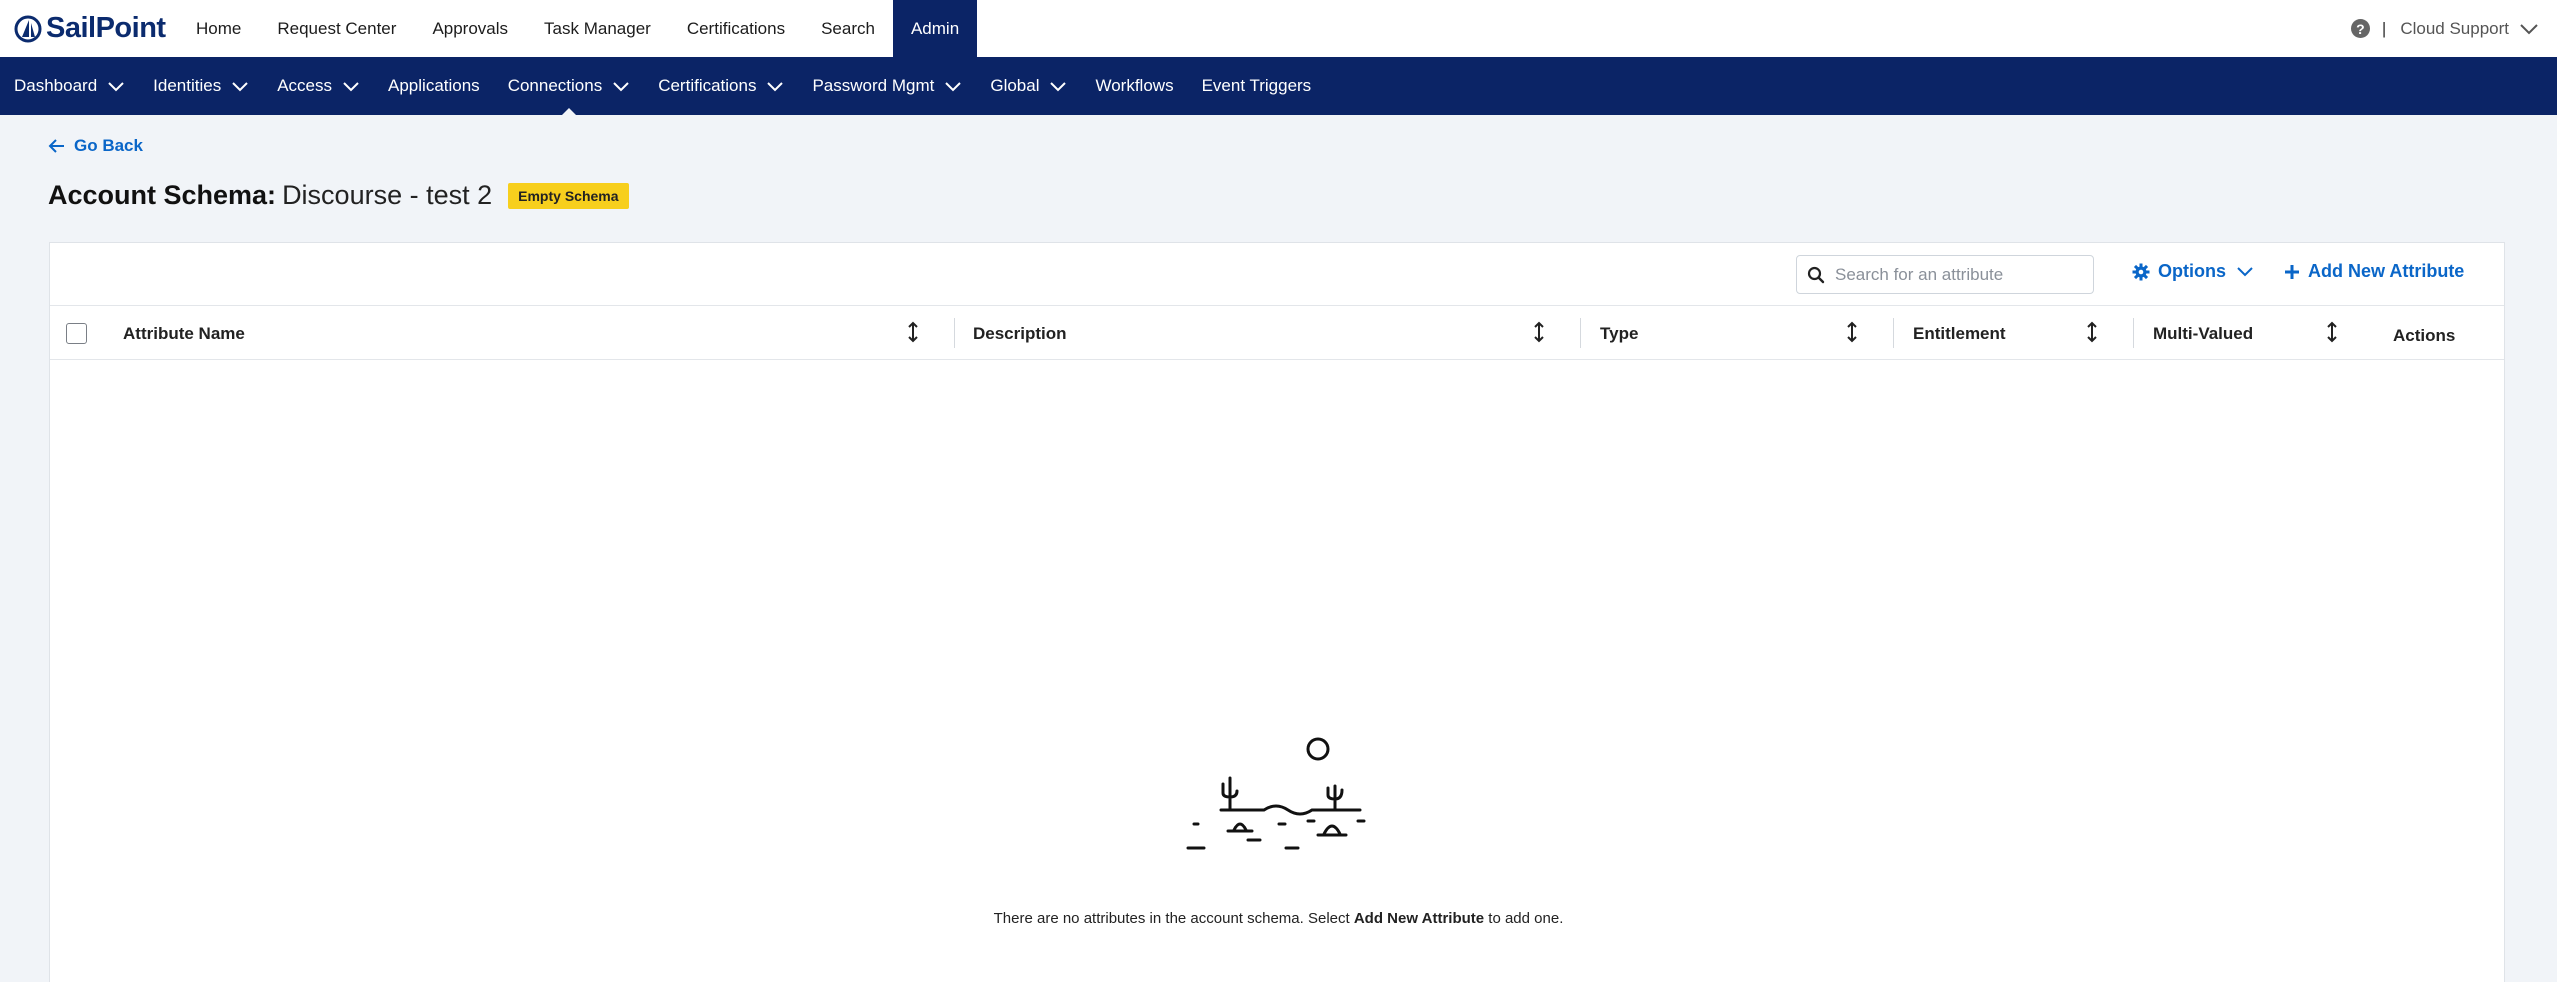 This screenshot has height=982, width=2557. What do you see at coordinates (2360, 28) in the screenshot?
I see `help-icon: ?` at bounding box center [2360, 28].